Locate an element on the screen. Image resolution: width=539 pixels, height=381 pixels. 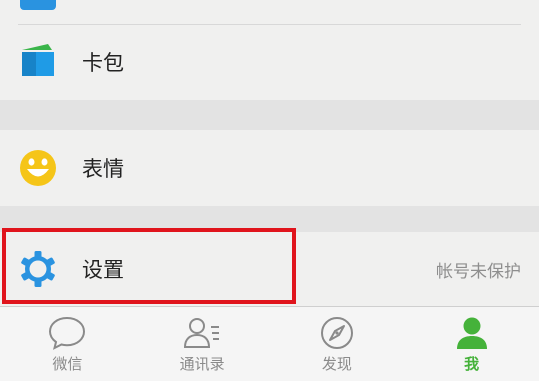
card-wallet-icon is located at coordinates (38, 60).